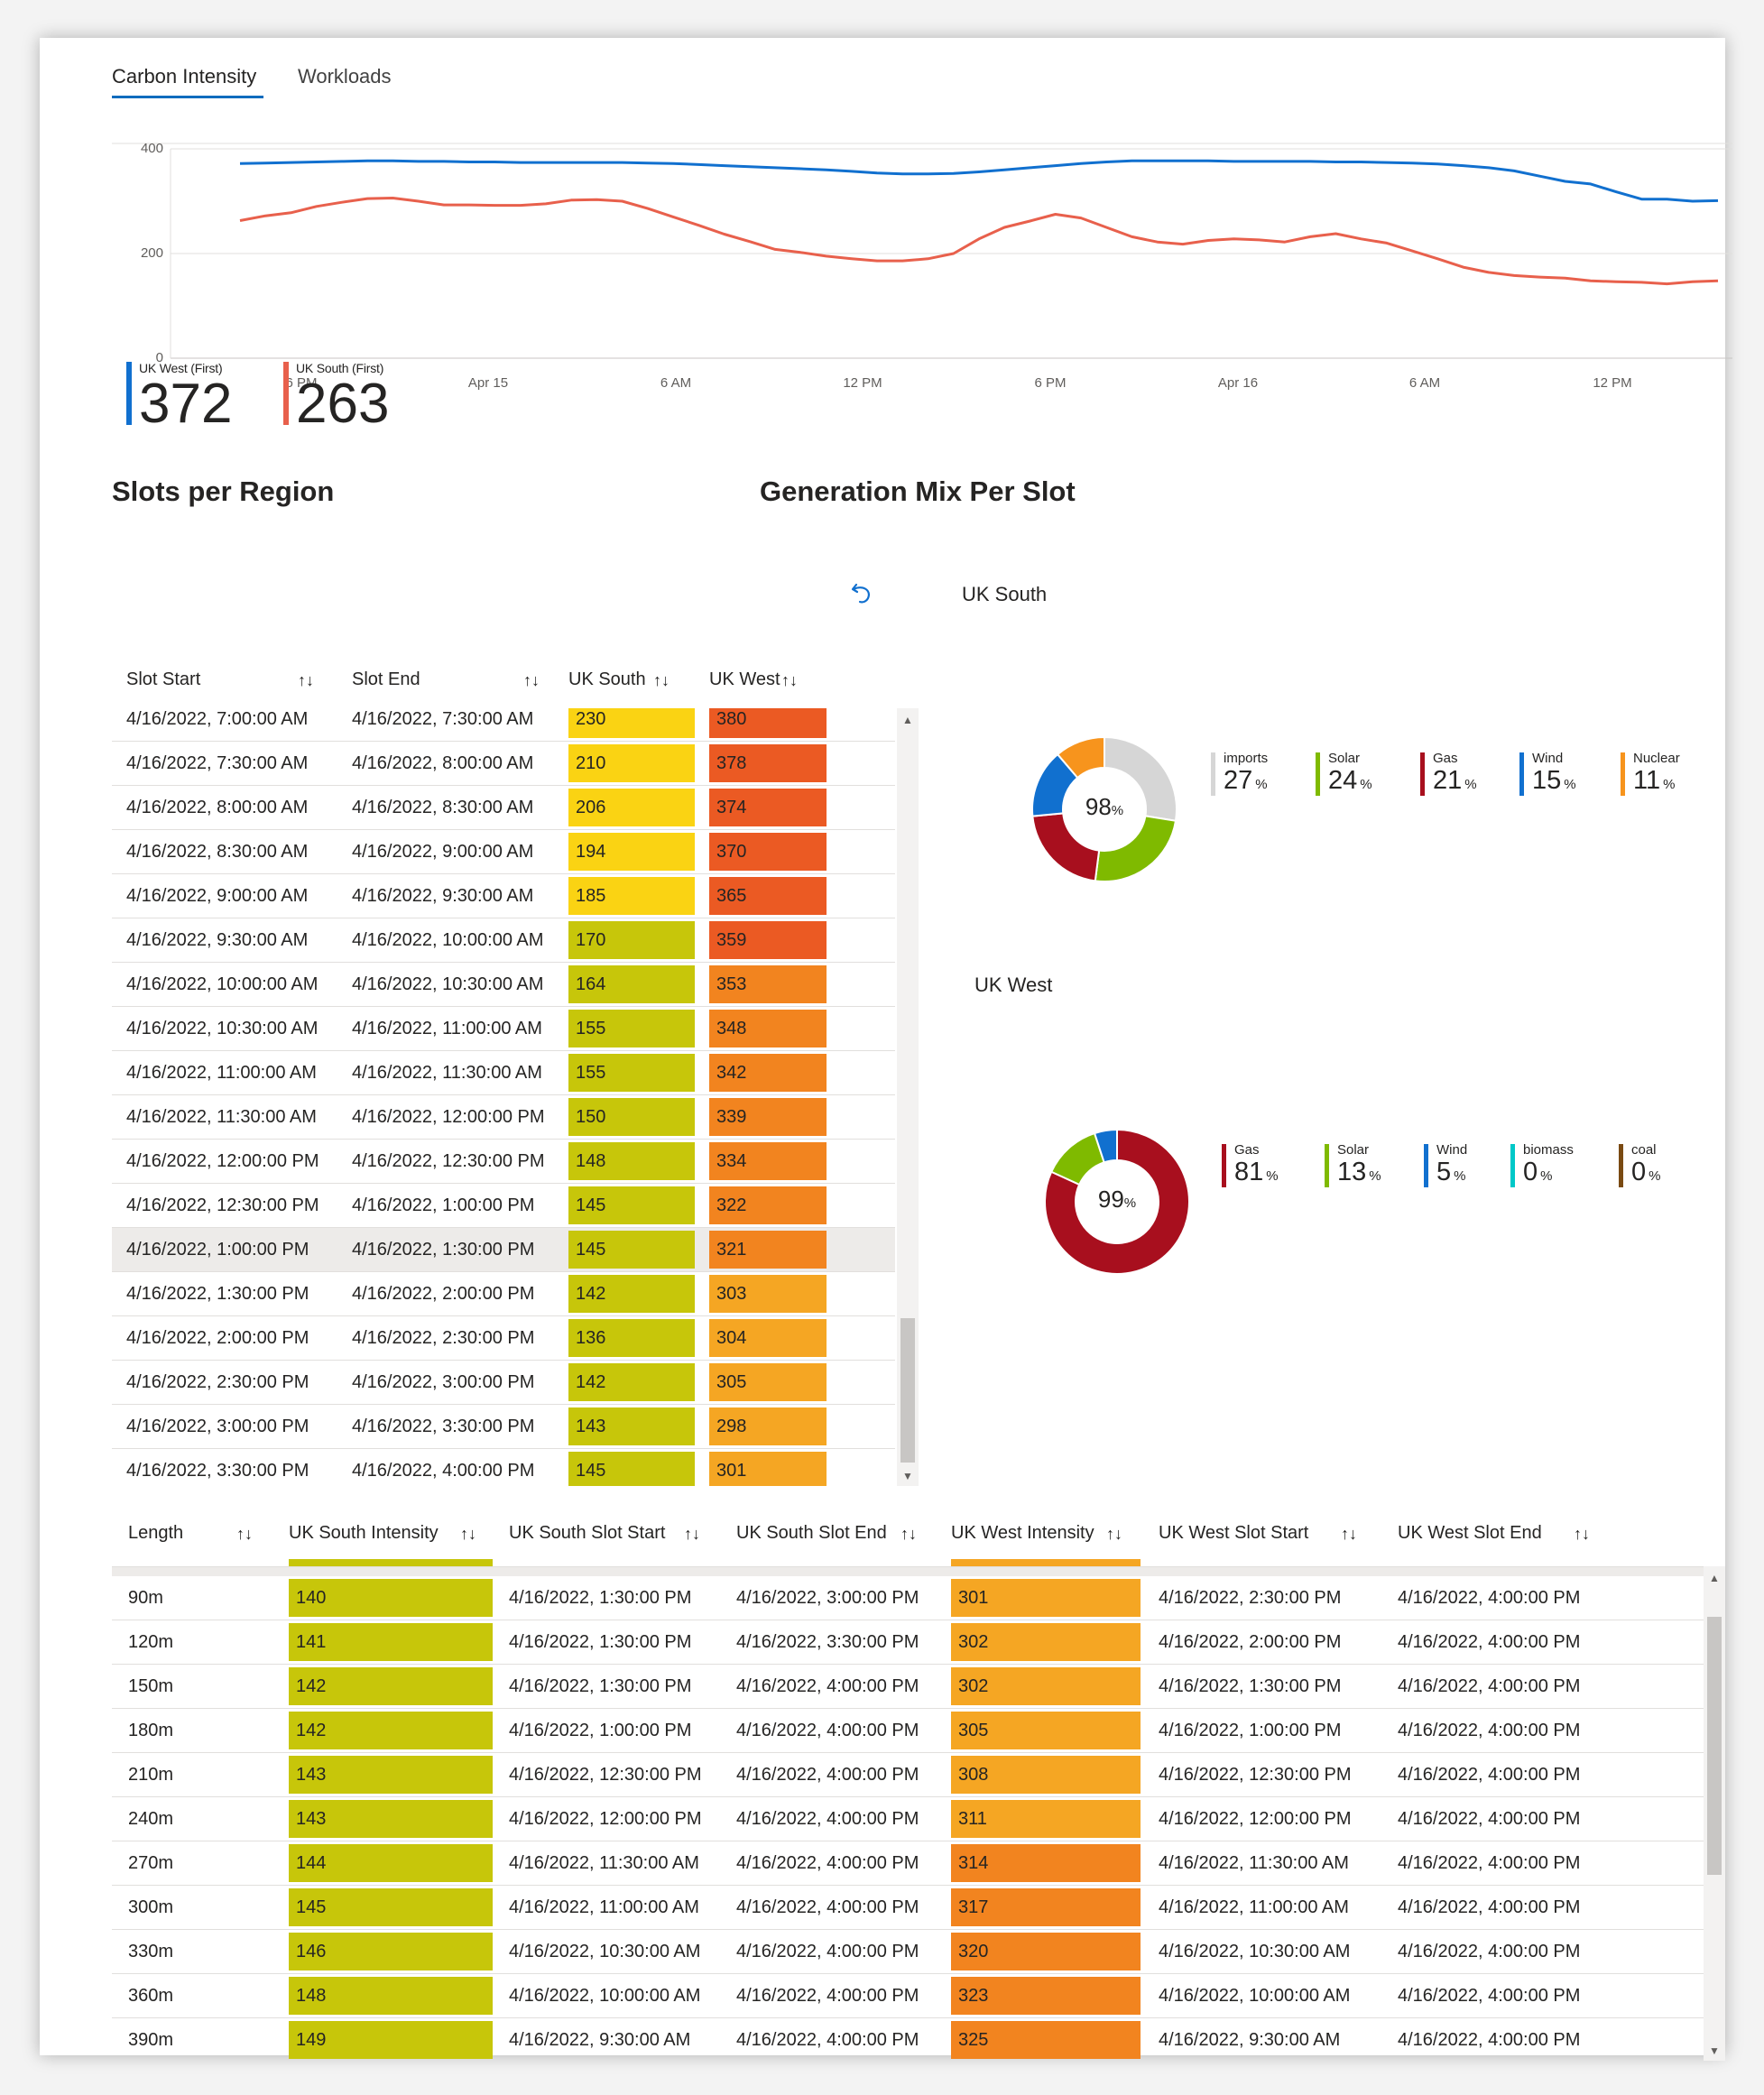 This screenshot has height=2095, width=1764. I want to click on legend-item: Solar 13%, so click(1370, 1164).